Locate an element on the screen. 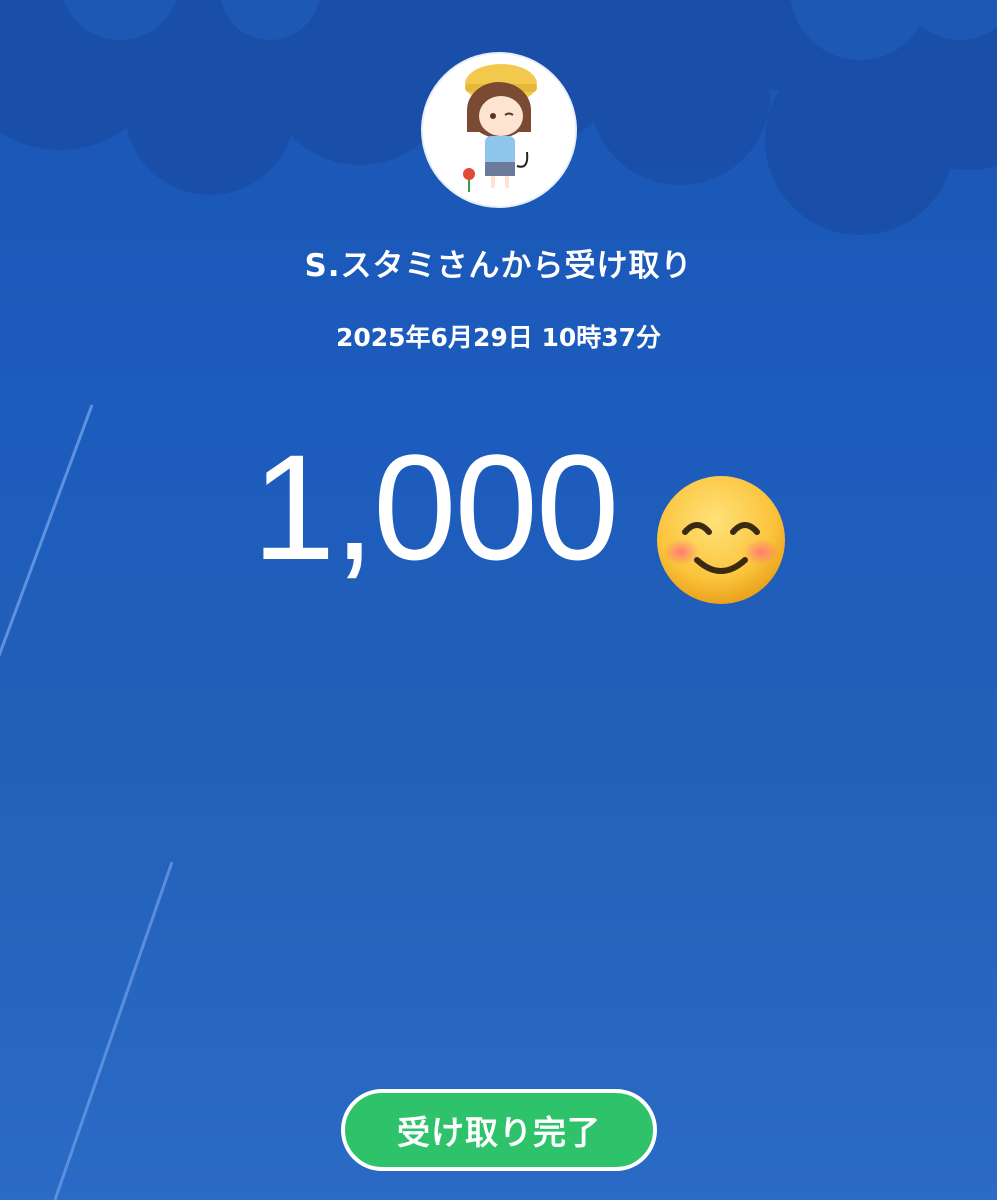 The width and height of the screenshot is (997, 1200). received-timestamp: 2025年6月29日 10時37分 is located at coordinates (498, 337).